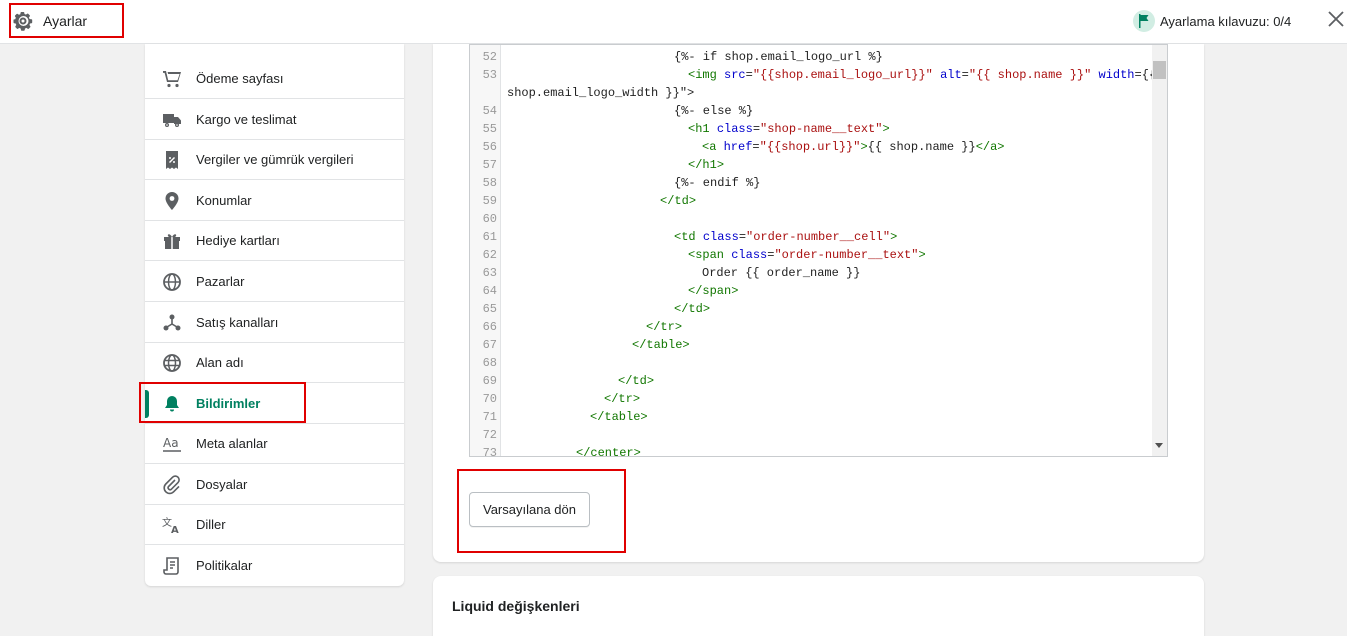  What do you see at coordinates (172, 322) in the screenshot?
I see `channels-icon` at bounding box center [172, 322].